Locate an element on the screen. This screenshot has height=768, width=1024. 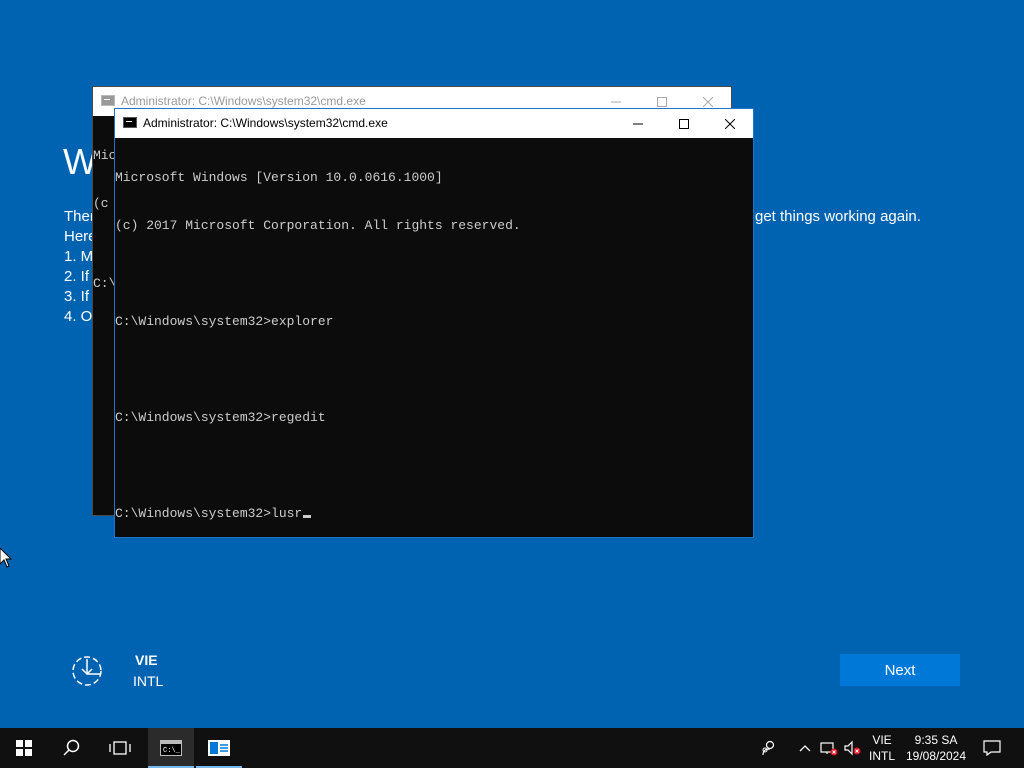
people-icon is located at coordinates (768, 748).